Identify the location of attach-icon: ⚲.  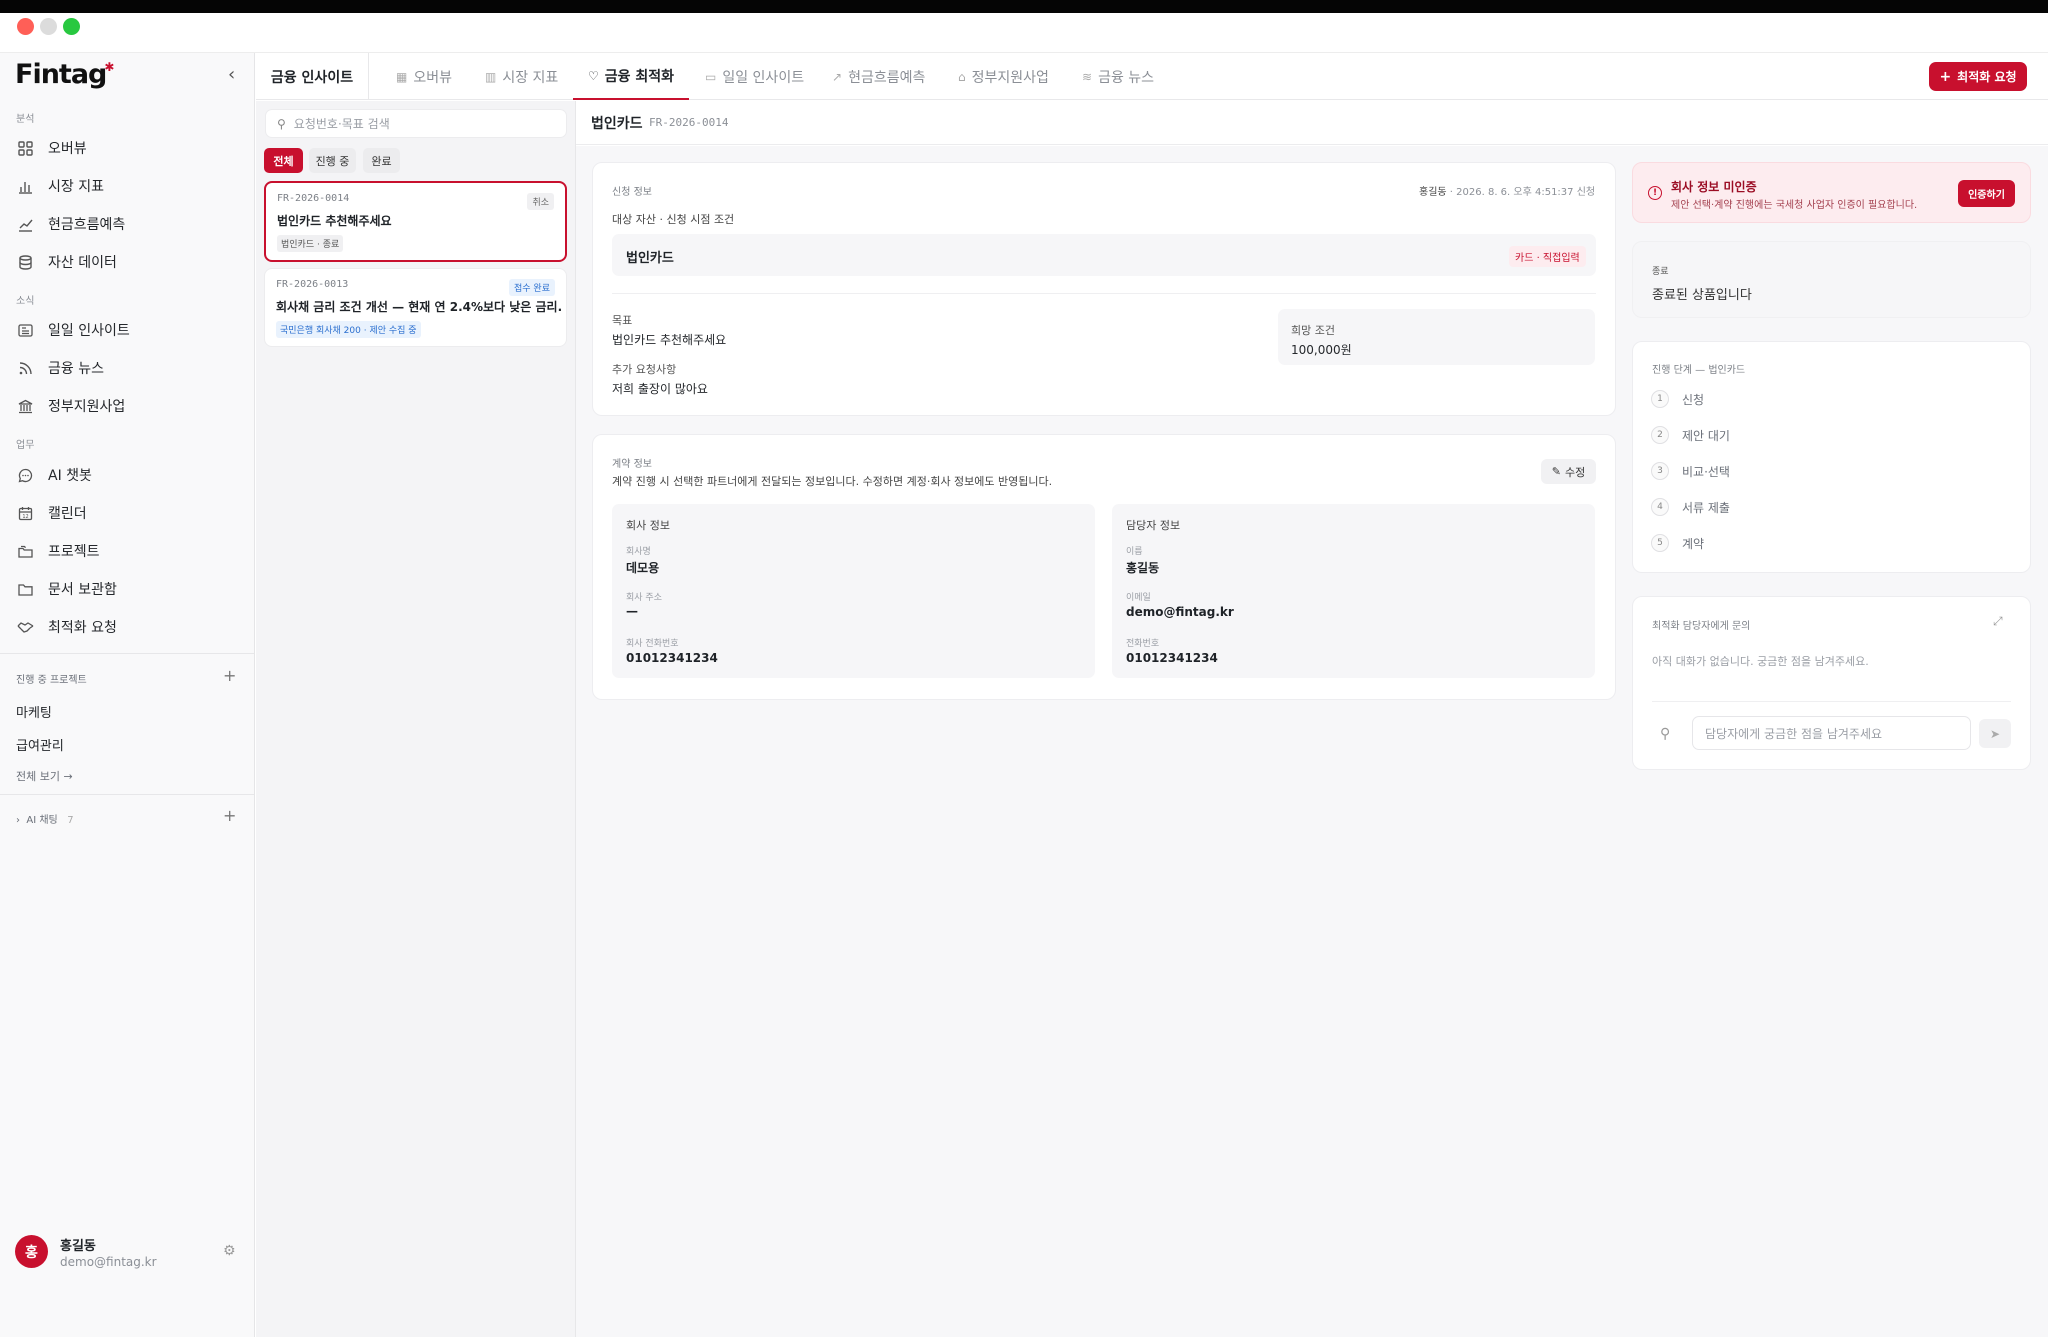
(1665, 734).